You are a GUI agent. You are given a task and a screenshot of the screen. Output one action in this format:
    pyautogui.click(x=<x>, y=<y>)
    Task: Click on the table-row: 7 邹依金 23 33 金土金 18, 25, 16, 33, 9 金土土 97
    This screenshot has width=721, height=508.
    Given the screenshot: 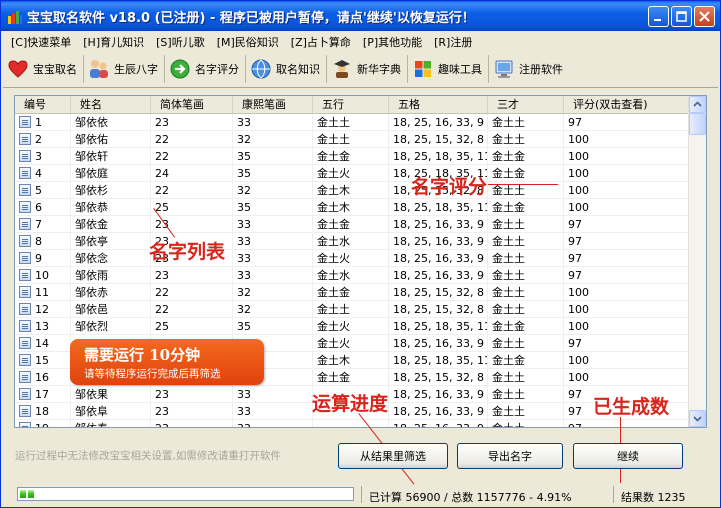 What is the action you would take?
    pyautogui.click(x=352, y=224)
    